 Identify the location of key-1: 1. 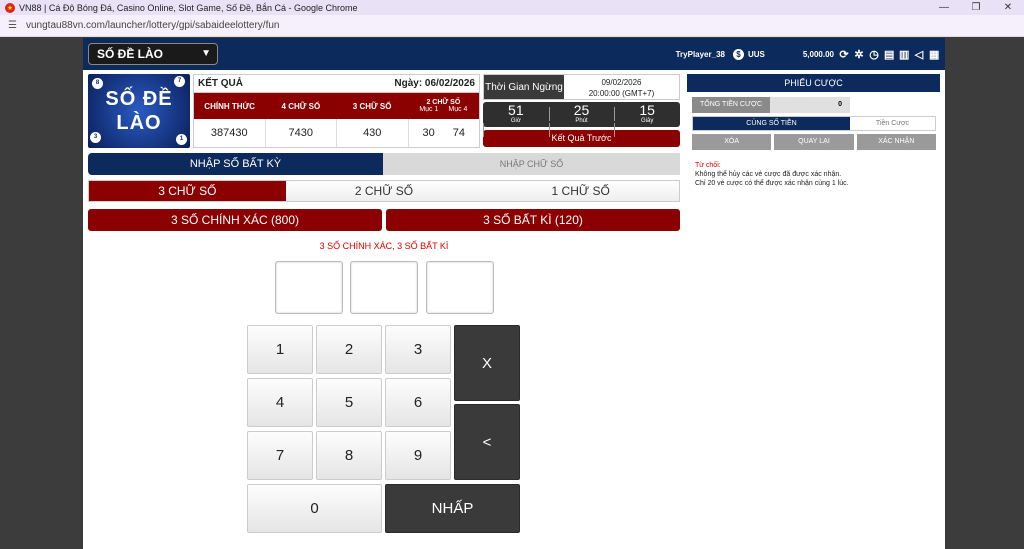
(280, 349).